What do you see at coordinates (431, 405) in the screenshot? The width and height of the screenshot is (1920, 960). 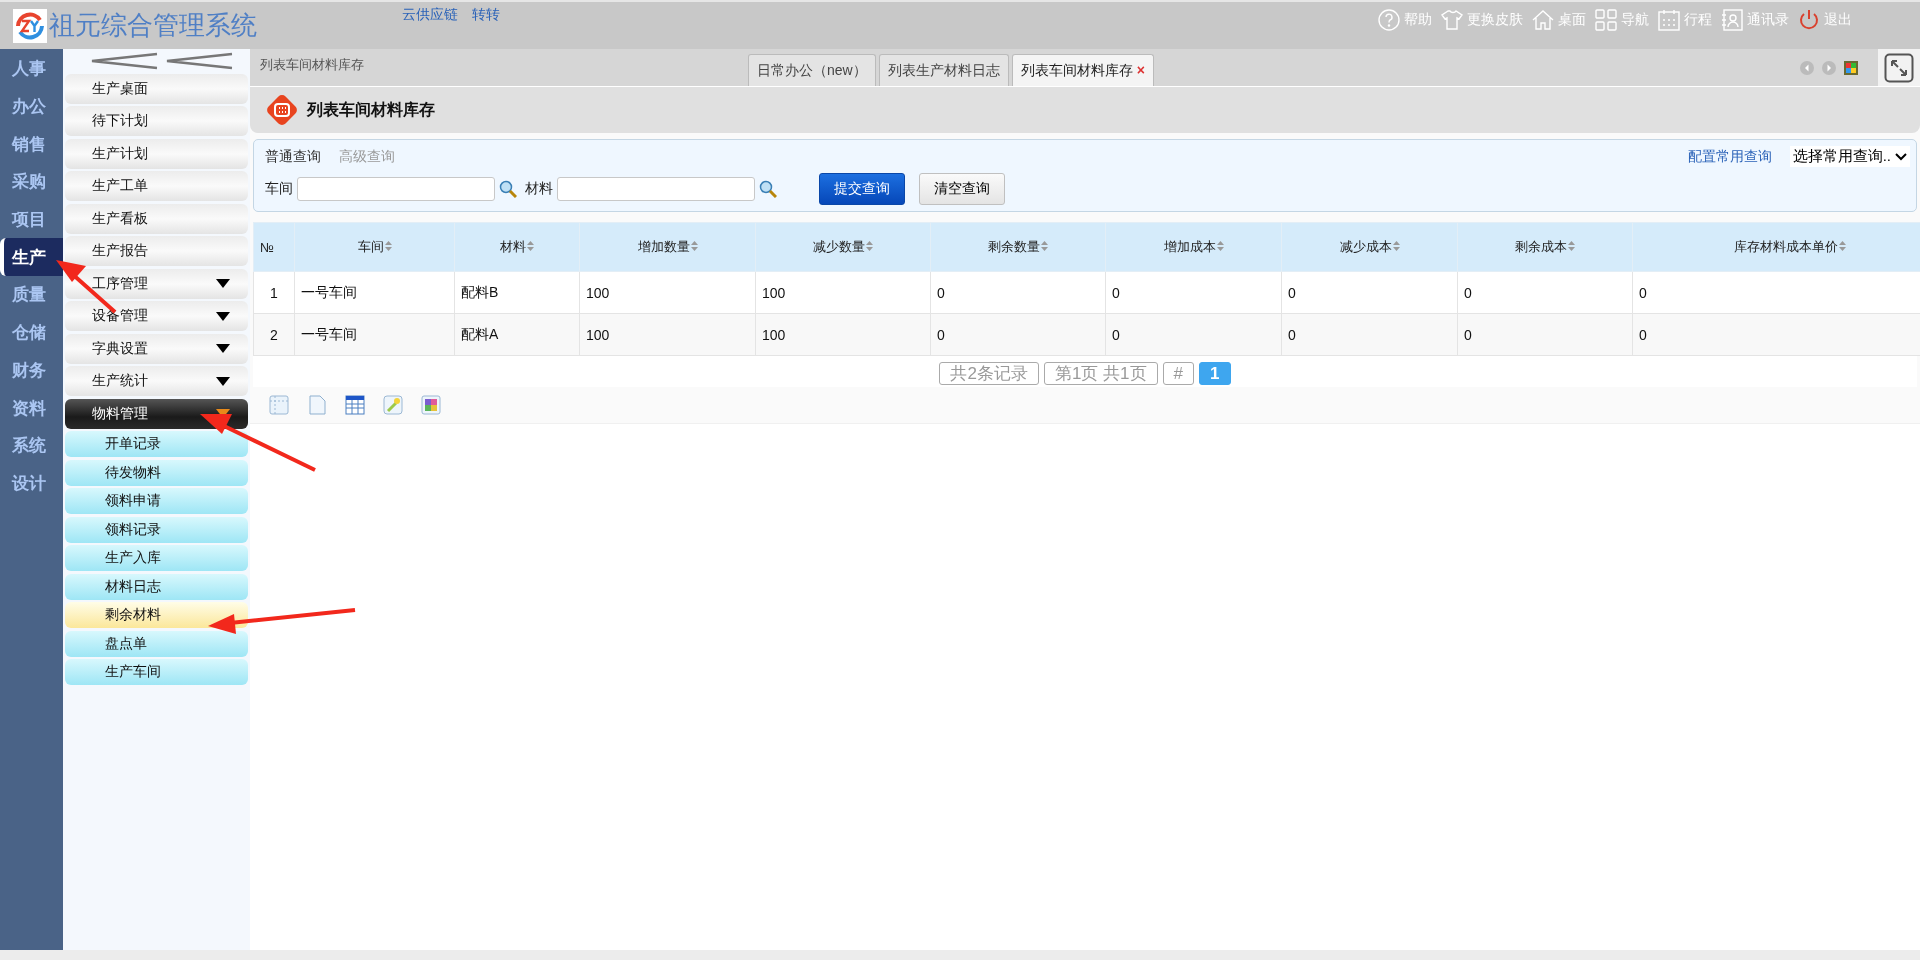 I see `puzzle-icon` at bounding box center [431, 405].